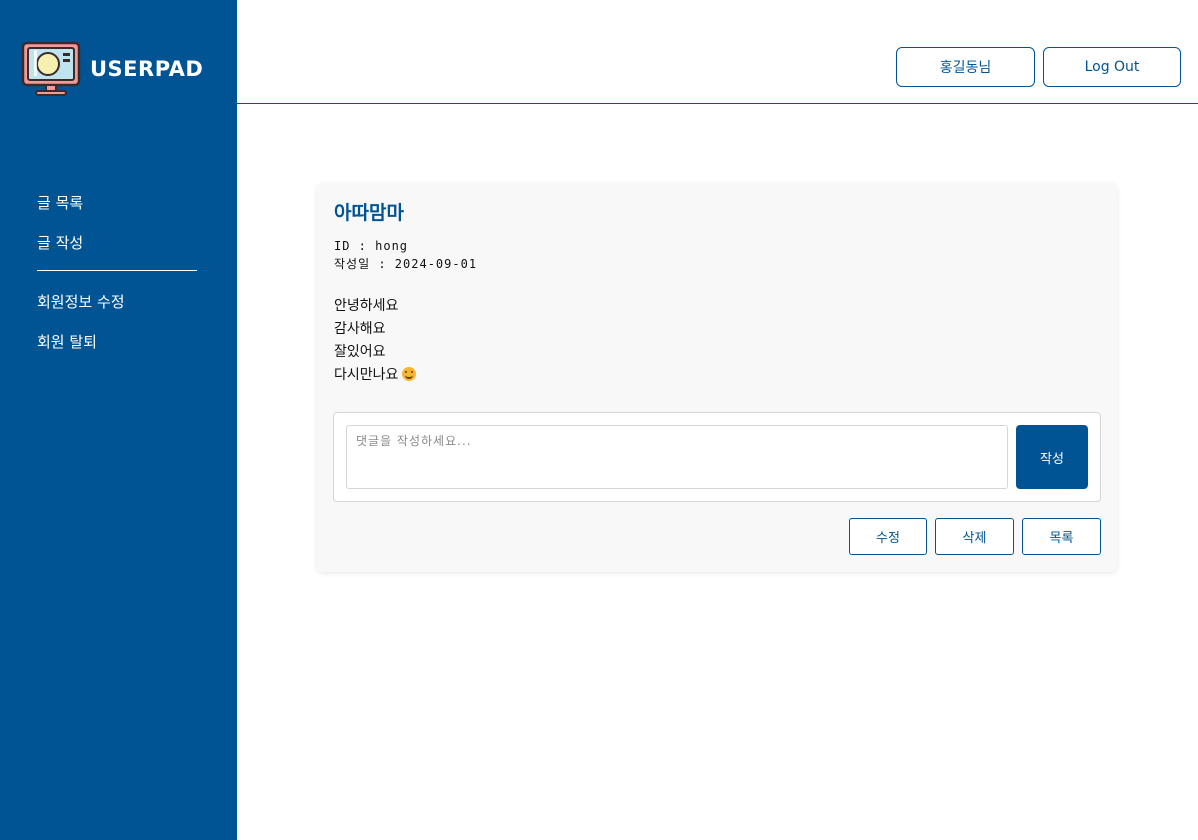  I want to click on comment-submit-button: 작성, so click(1052, 457).